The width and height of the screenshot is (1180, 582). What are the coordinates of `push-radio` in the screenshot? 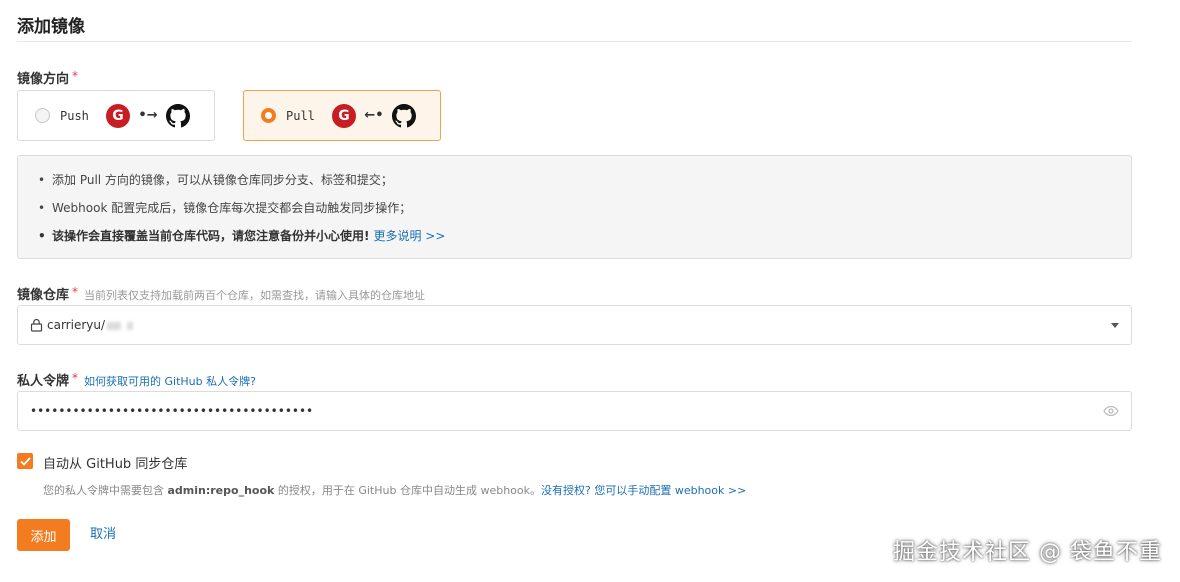 It's located at (42, 115).